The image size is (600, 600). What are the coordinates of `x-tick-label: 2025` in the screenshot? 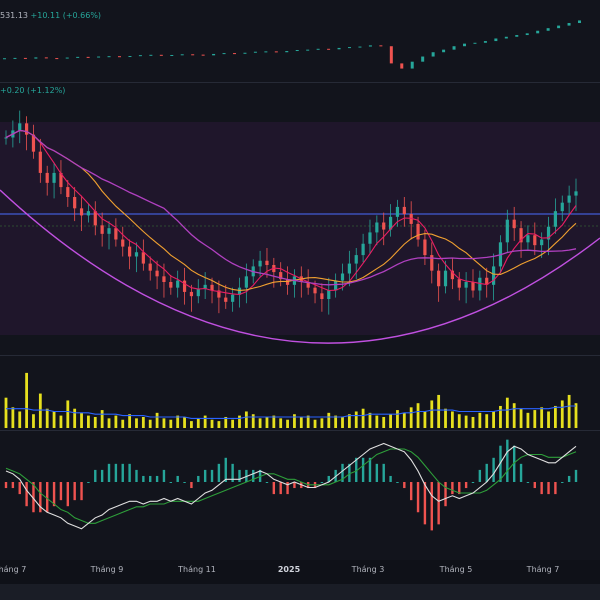 It's located at (289, 569).